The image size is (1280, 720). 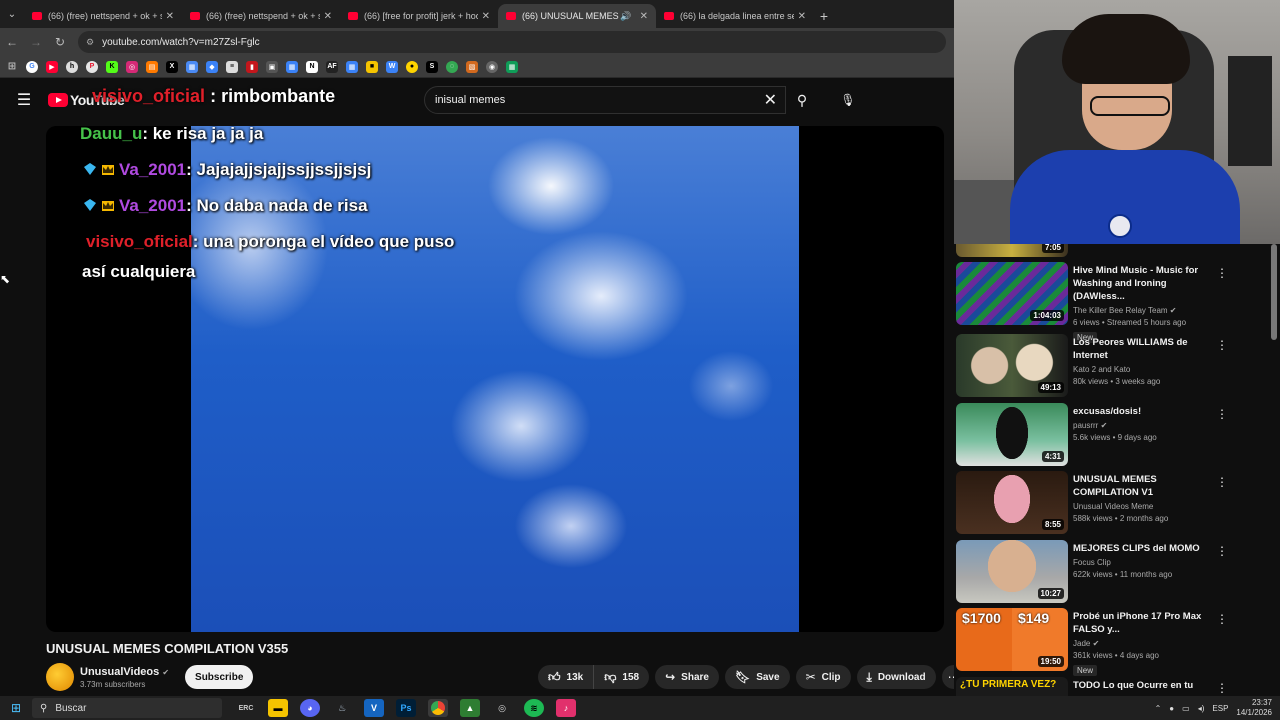 I want to click on download-button: ⤓ Download, so click(x=896, y=677).